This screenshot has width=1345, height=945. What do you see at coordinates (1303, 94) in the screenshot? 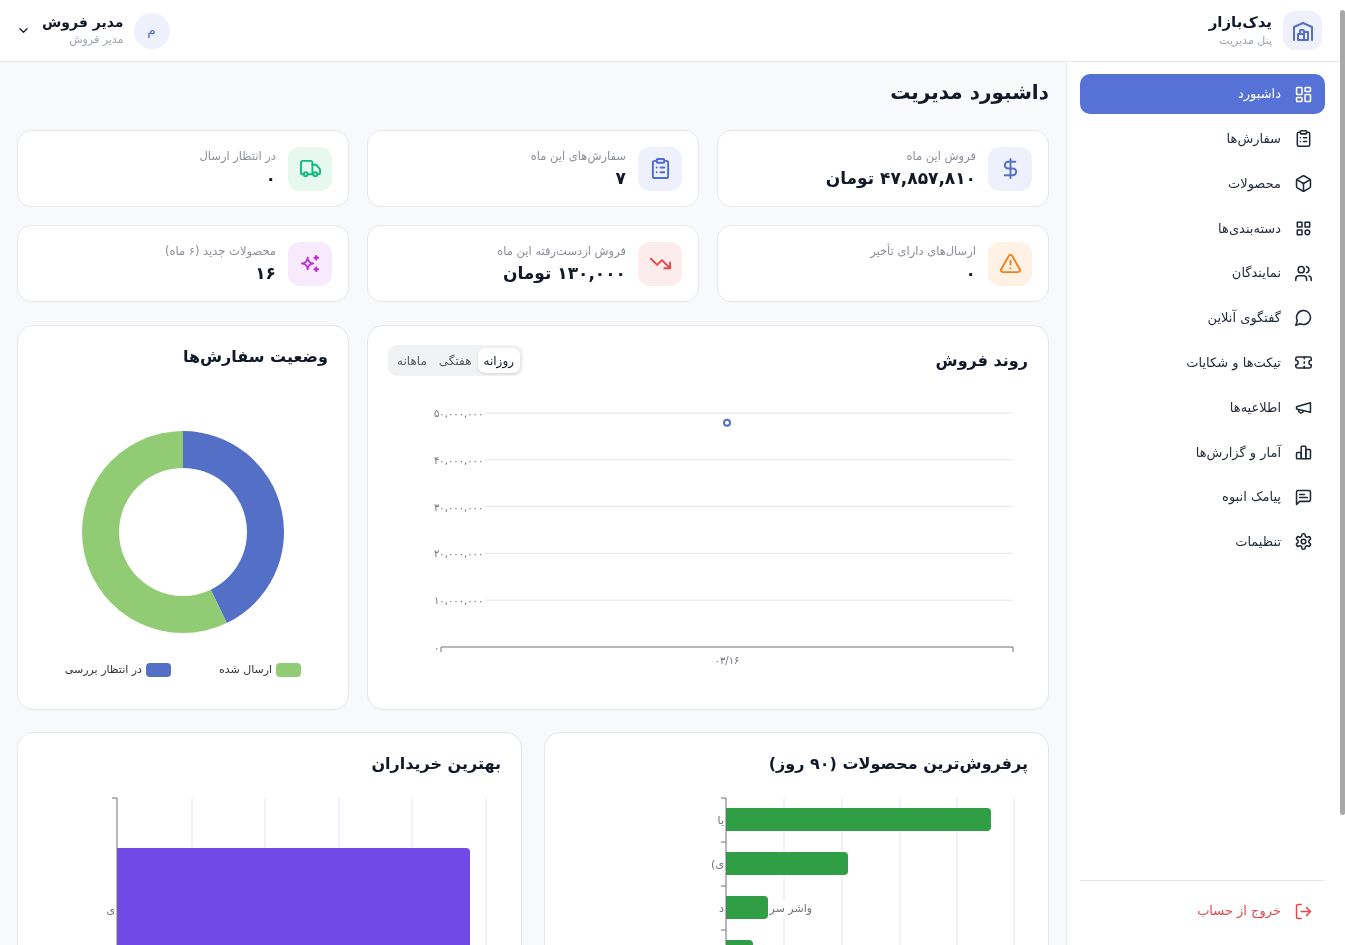
I see `layout-icon` at bounding box center [1303, 94].